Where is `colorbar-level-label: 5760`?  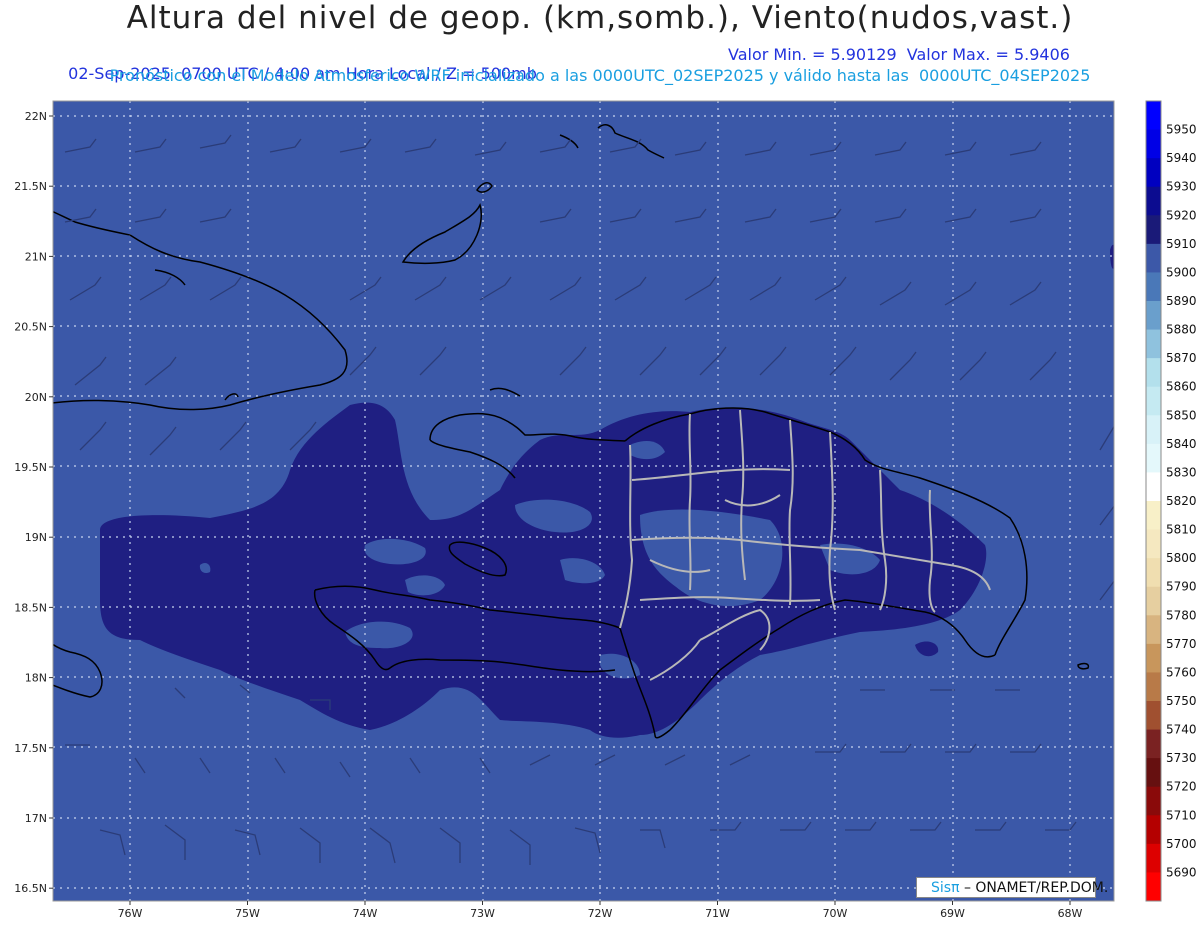
colorbar-level-label: 5760 is located at coordinates (1181, 672).